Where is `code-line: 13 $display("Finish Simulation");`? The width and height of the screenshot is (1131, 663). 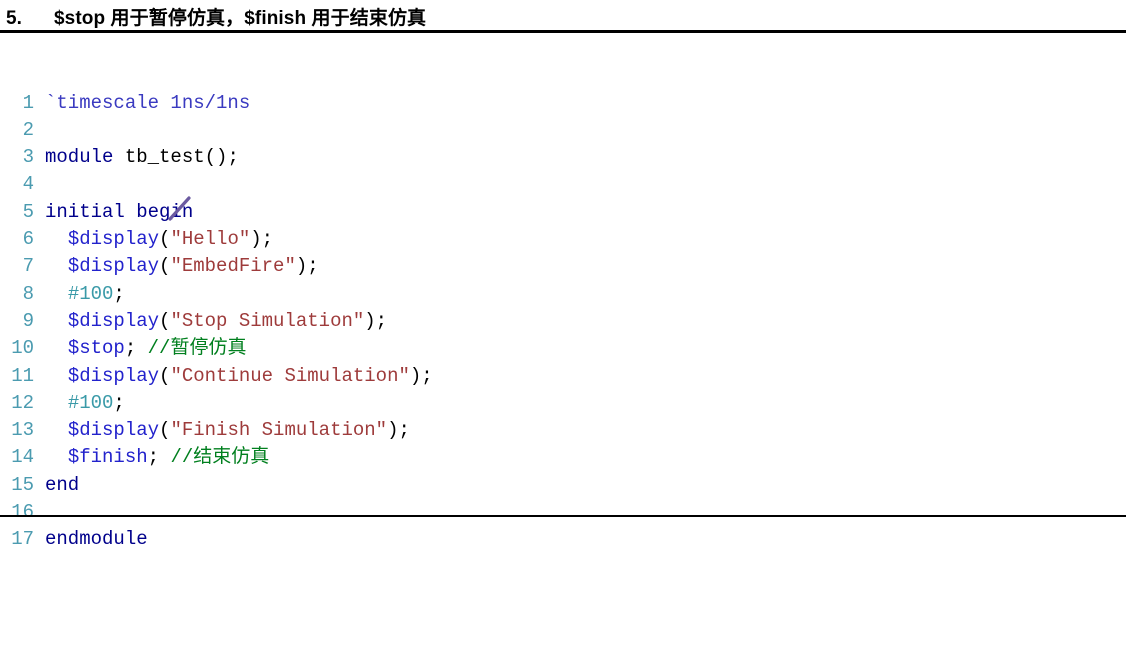
code-line: 13 $display("Finish Simulation"); is located at coordinates (565, 430).